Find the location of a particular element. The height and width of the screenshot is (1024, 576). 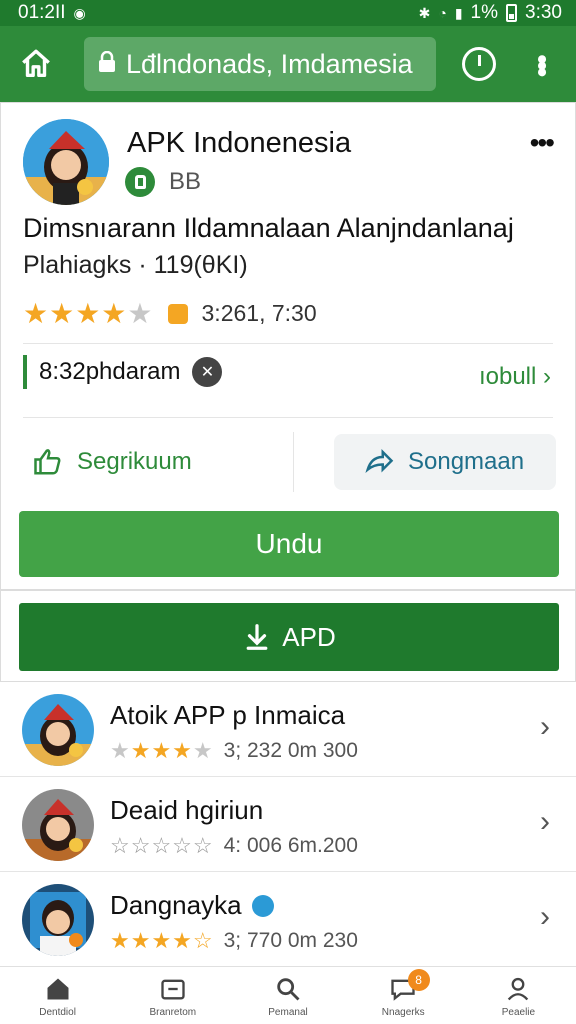

status-bar: 01:2II ◉ ✱ ◔ ▮ 1% 3:30 is located at coordinates (288, 13).